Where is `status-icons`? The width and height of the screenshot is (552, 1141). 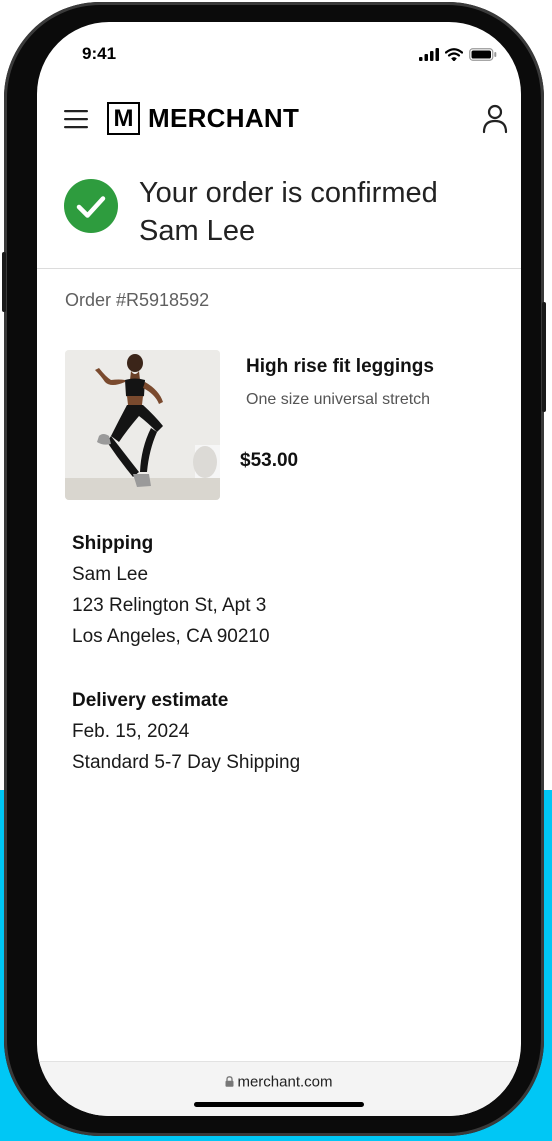
status-icons is located at coordinates (458, 54).